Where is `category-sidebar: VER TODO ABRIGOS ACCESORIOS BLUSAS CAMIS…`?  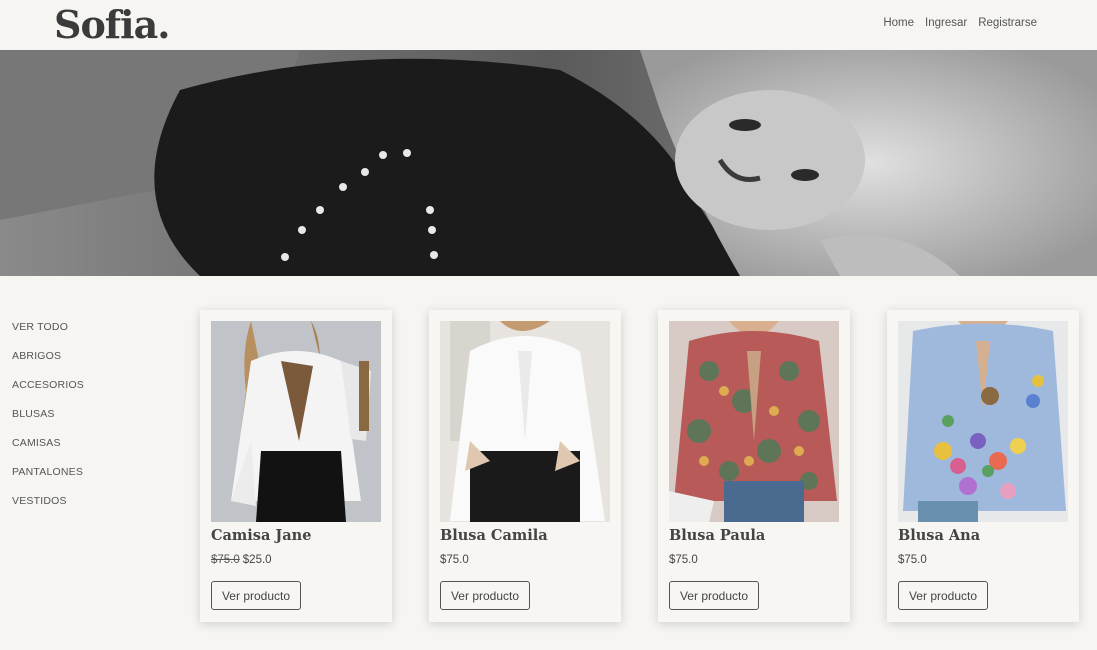
category-sidebar: VER TODO ABRIGOS ACCESORIOS BLUSAS CAMIS… is located at coordinates (48, 422).